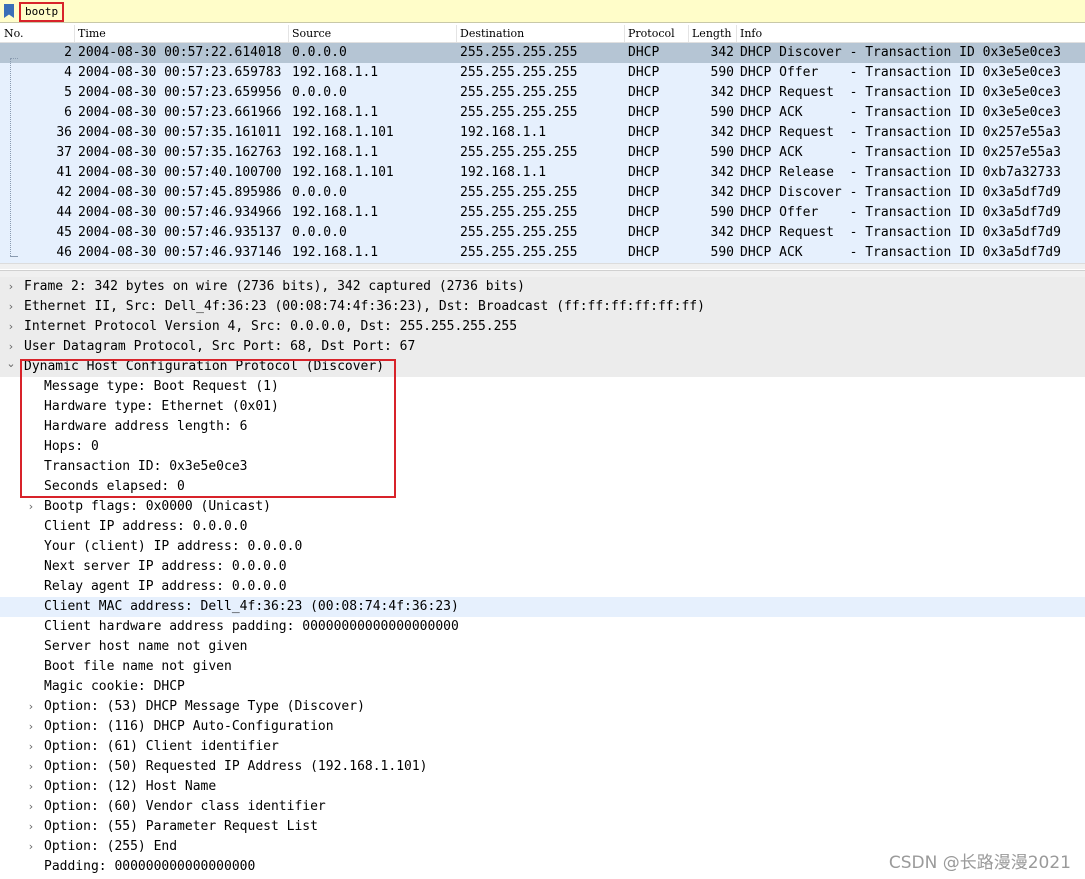 This screenshot has height=879, width=1085. Describe the element at coordinates (542, 687) in the screenshot. I see `detail-tree-item: Magic cookie: DHCP` at that location.